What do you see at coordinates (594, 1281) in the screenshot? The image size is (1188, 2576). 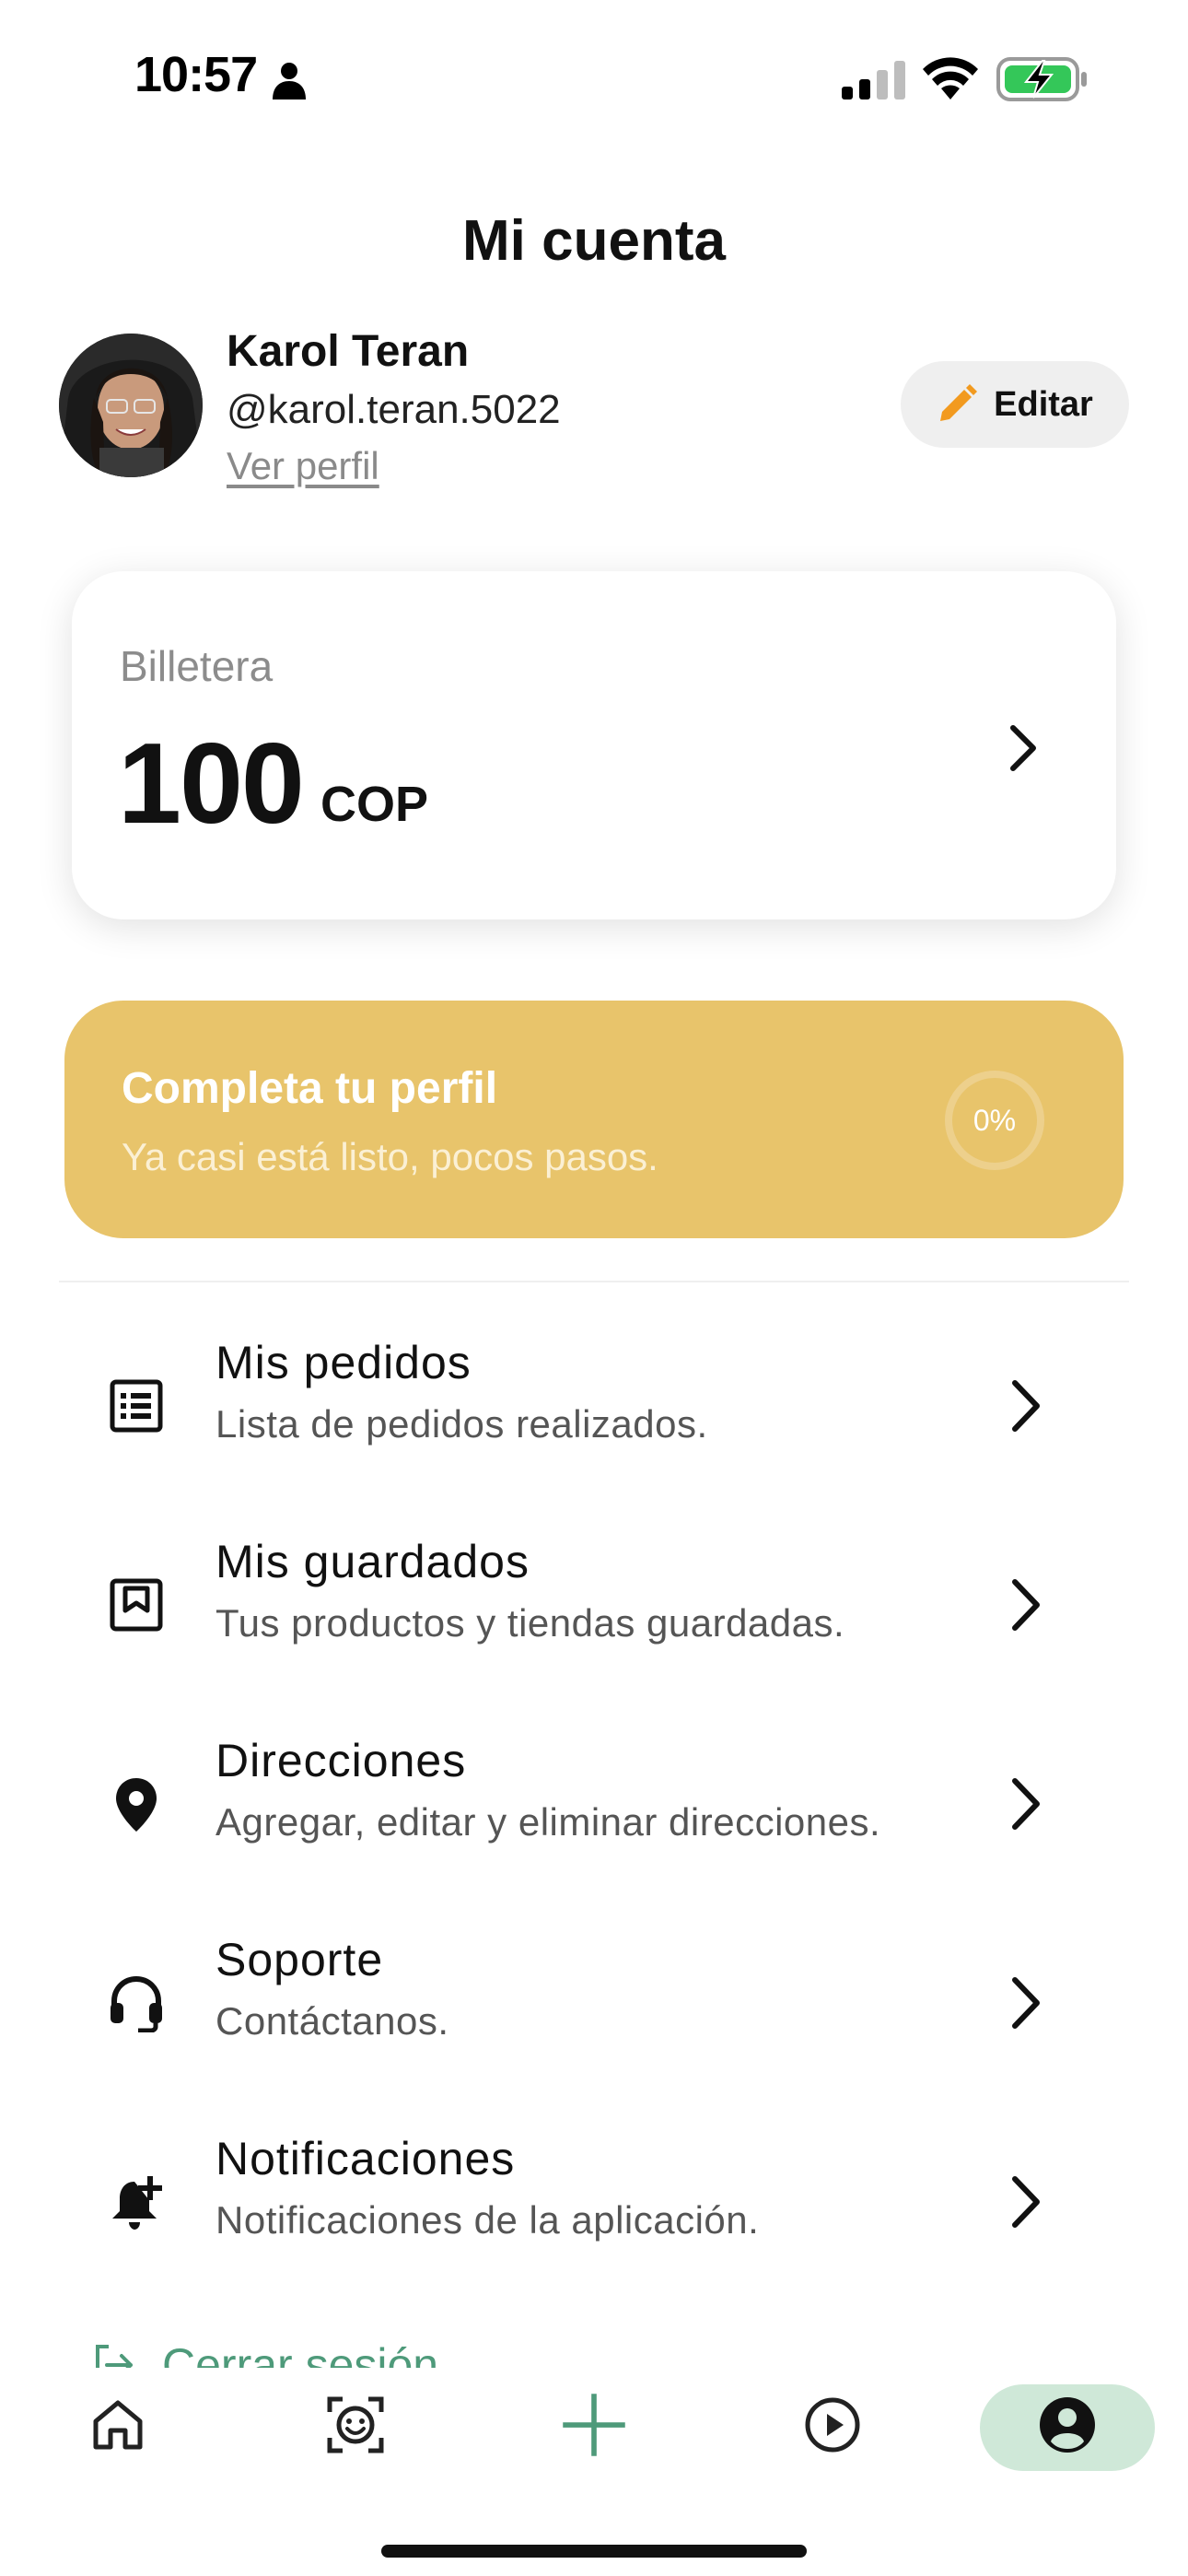 I see `divider` at bounding box center [594, 1281].